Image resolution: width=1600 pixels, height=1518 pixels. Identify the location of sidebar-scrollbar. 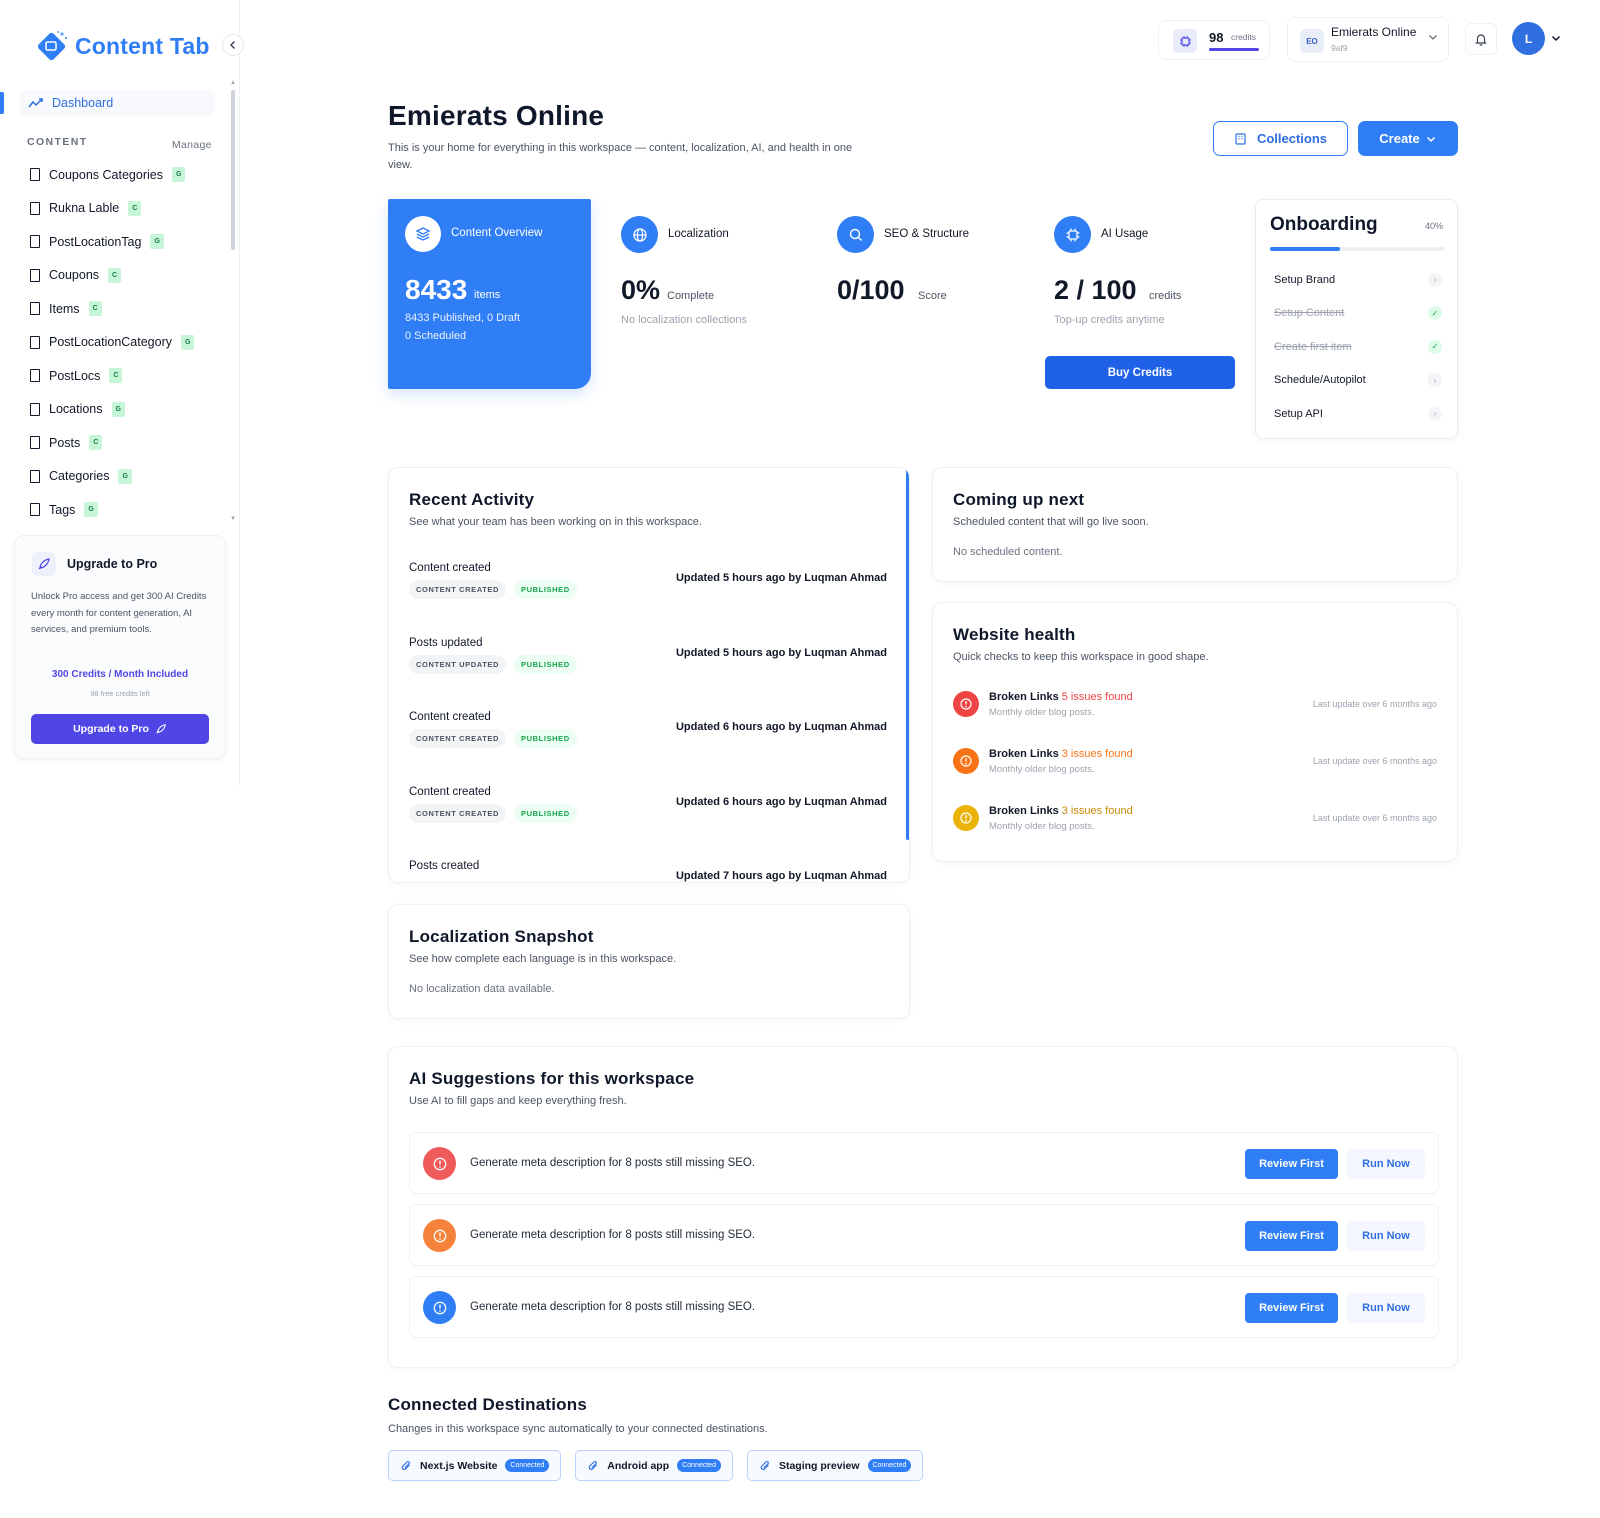
(233, 170).